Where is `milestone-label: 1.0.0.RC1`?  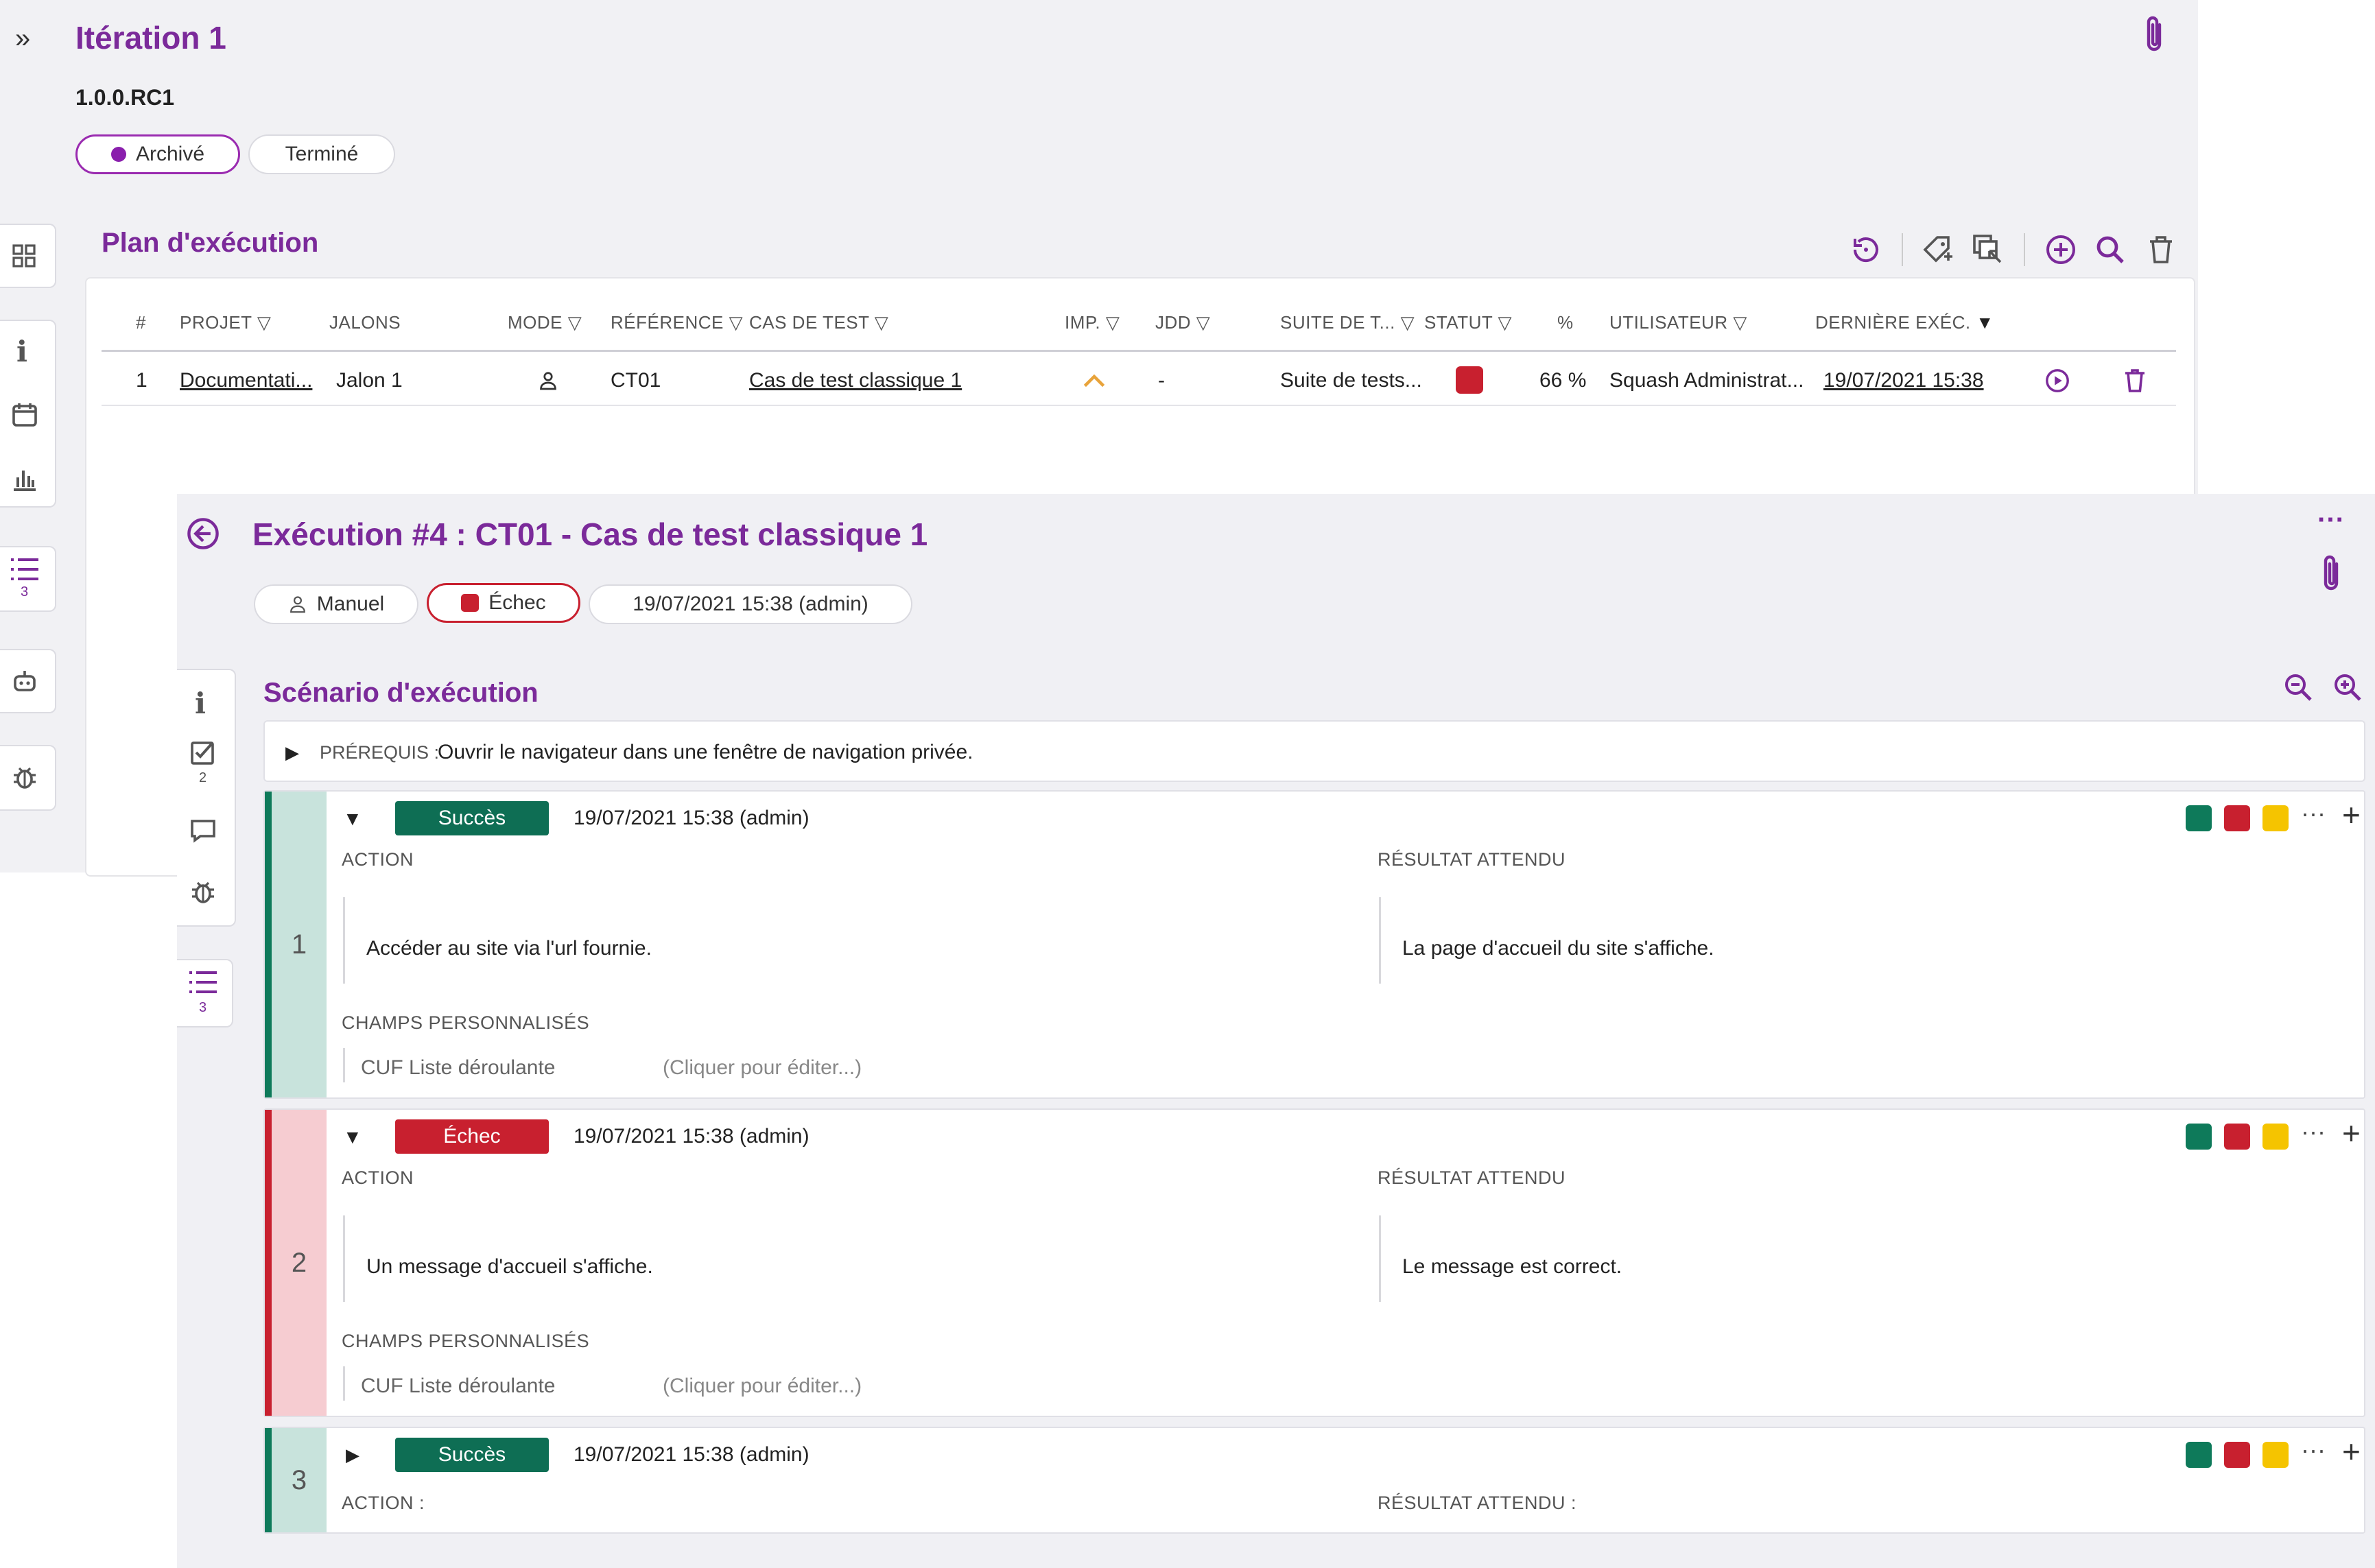
milestone-label: 1.0.0.RC1 is located at coordinates (125, 97).